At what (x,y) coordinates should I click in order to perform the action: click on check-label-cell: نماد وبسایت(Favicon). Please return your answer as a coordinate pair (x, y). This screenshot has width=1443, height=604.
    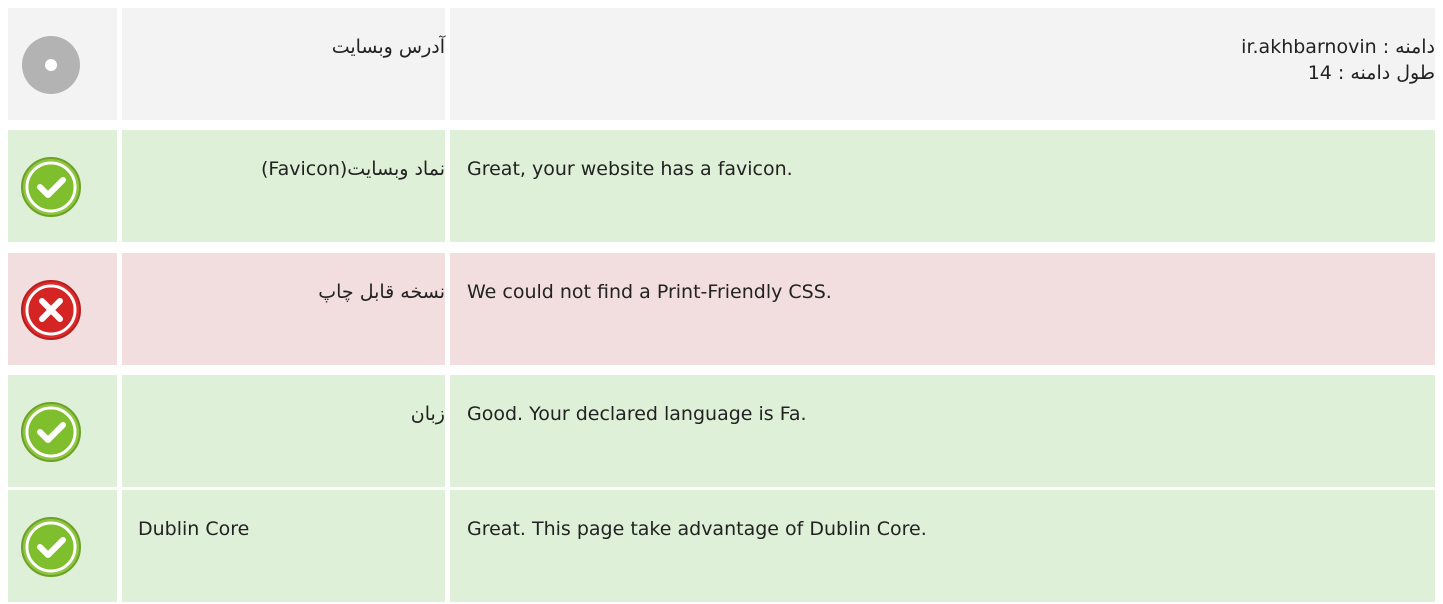
    Looking at the image, I should click on (283, 186).